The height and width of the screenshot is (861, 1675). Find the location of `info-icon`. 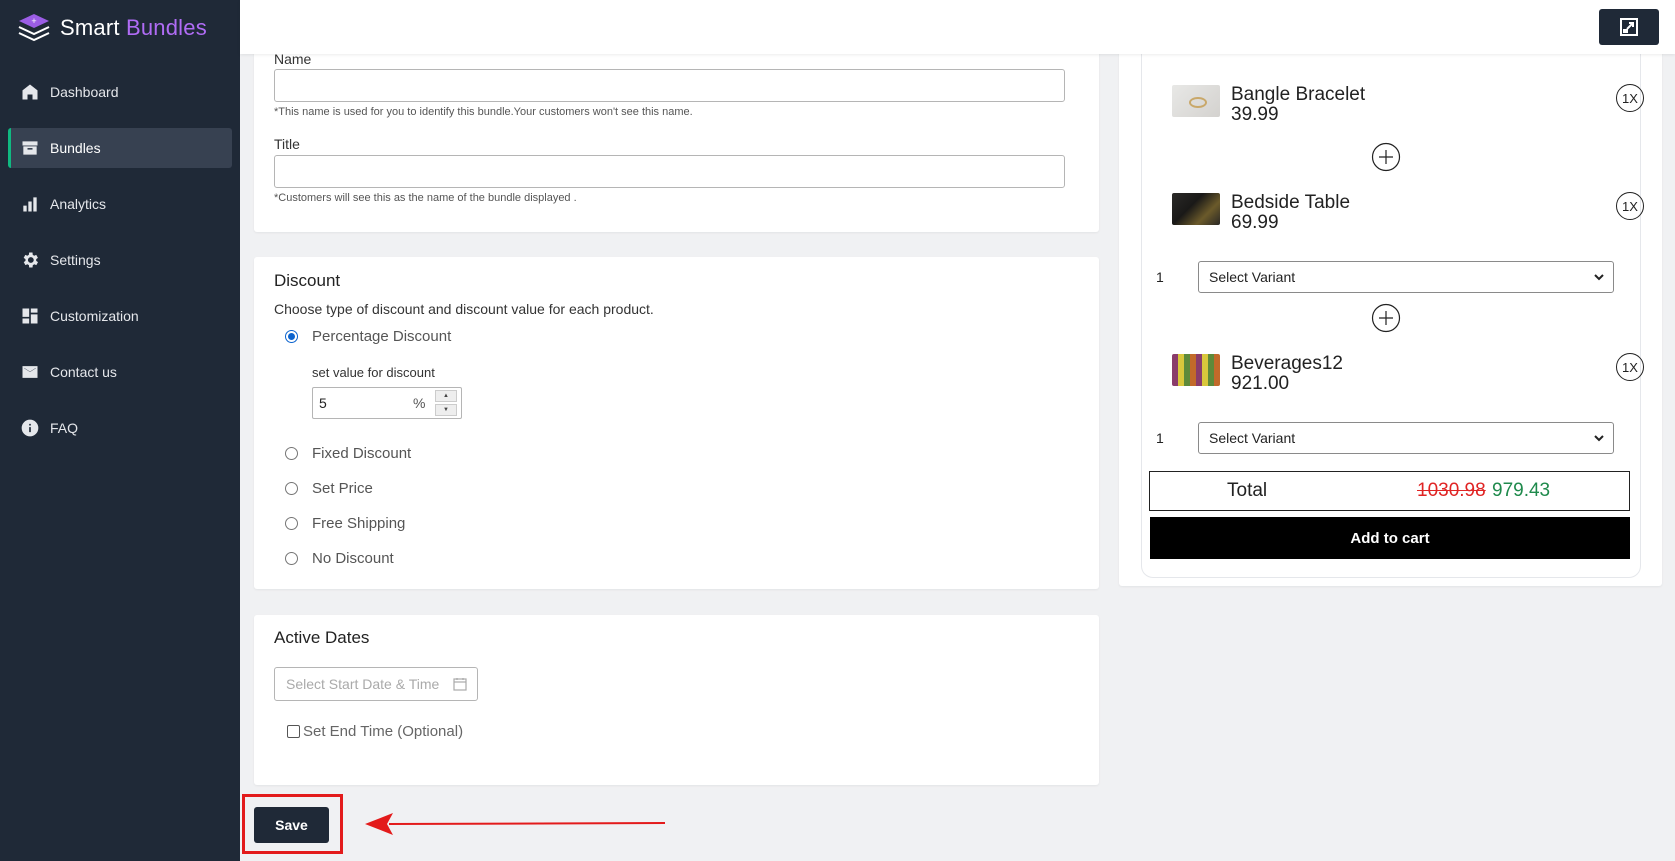

info-icon is located at coordinates (30, 428).